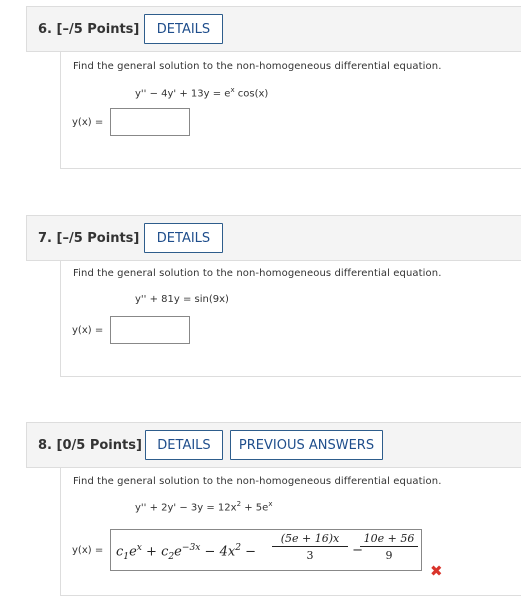  Describe the element at coordinates (186, 508) in the screenshot. I see `equation-lhs: y'' + 2y' − 3y = 12x` at that location.